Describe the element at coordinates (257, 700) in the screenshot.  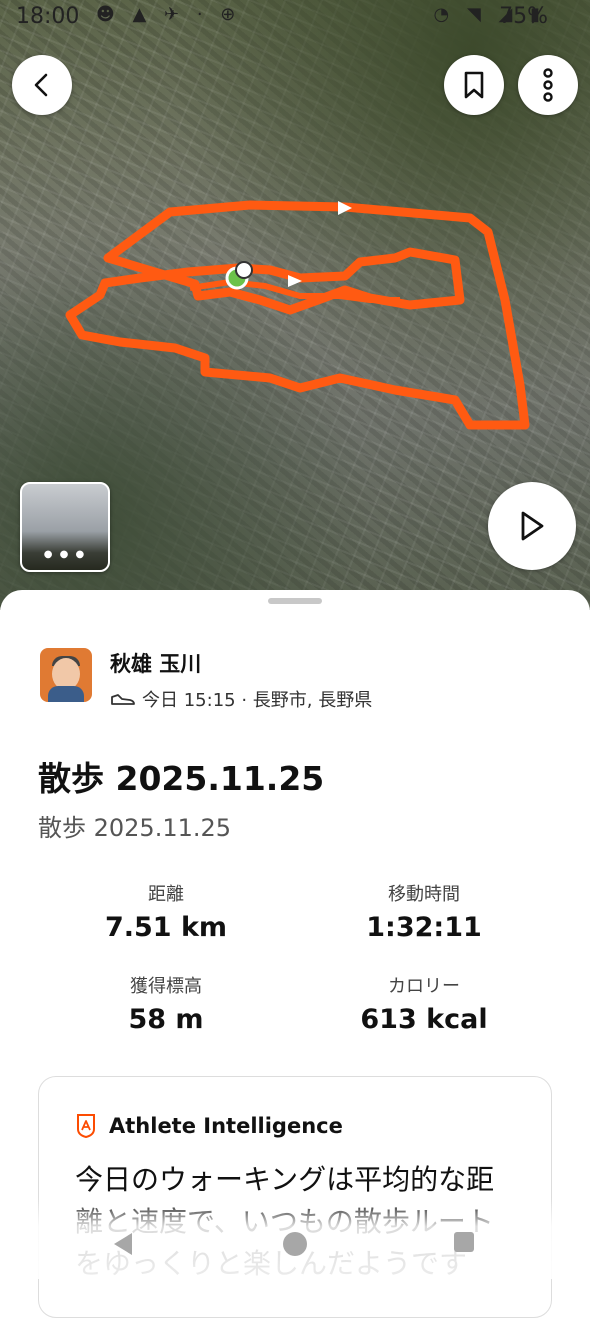
I see `activity-date-location: 今日 15:15 · 長野市, 長野県` at that location.